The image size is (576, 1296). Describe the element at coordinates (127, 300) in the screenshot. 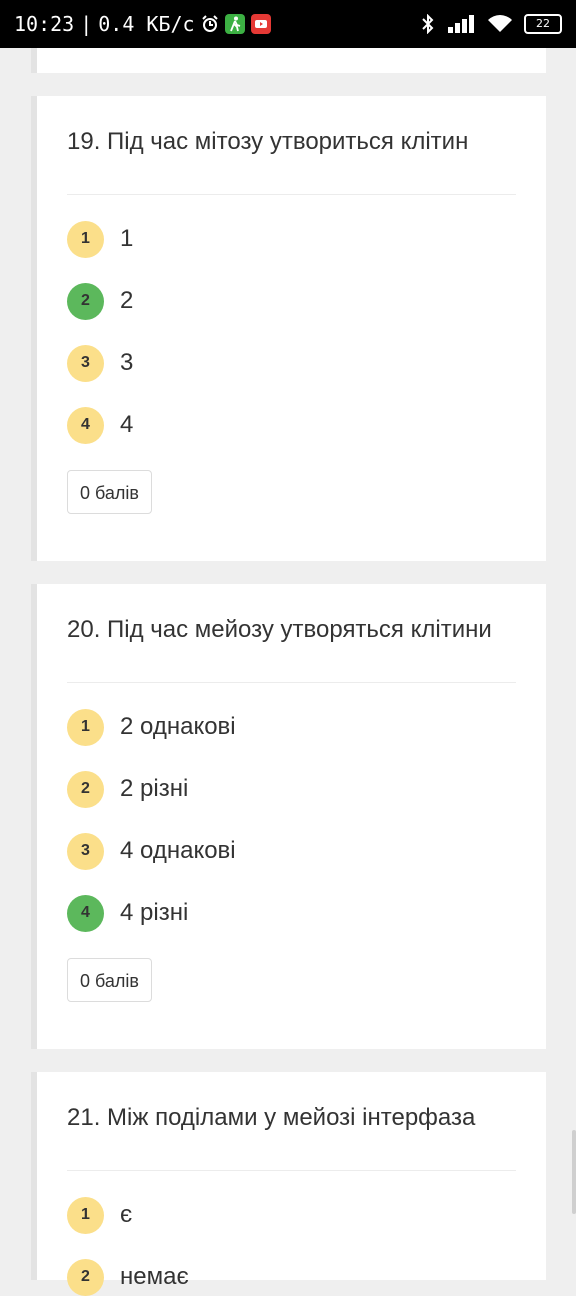

I see `option-text: 2` at that location.